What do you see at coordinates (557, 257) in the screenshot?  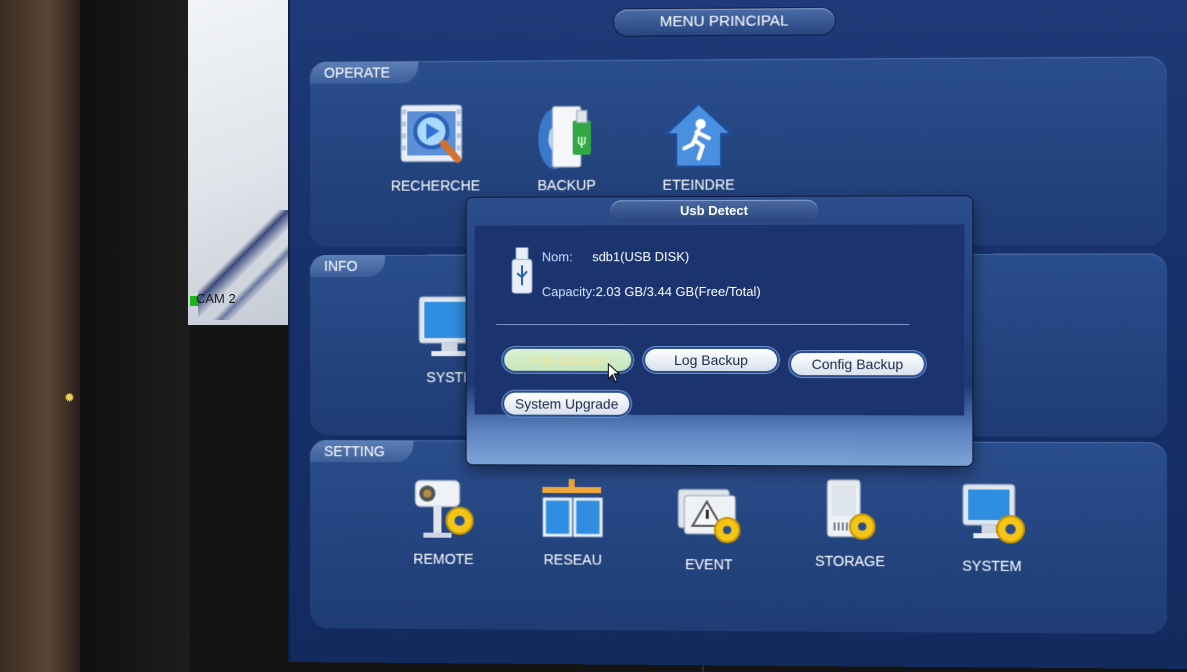 I see `usb-name-label: Nom:` at bounding box center [557, 257].